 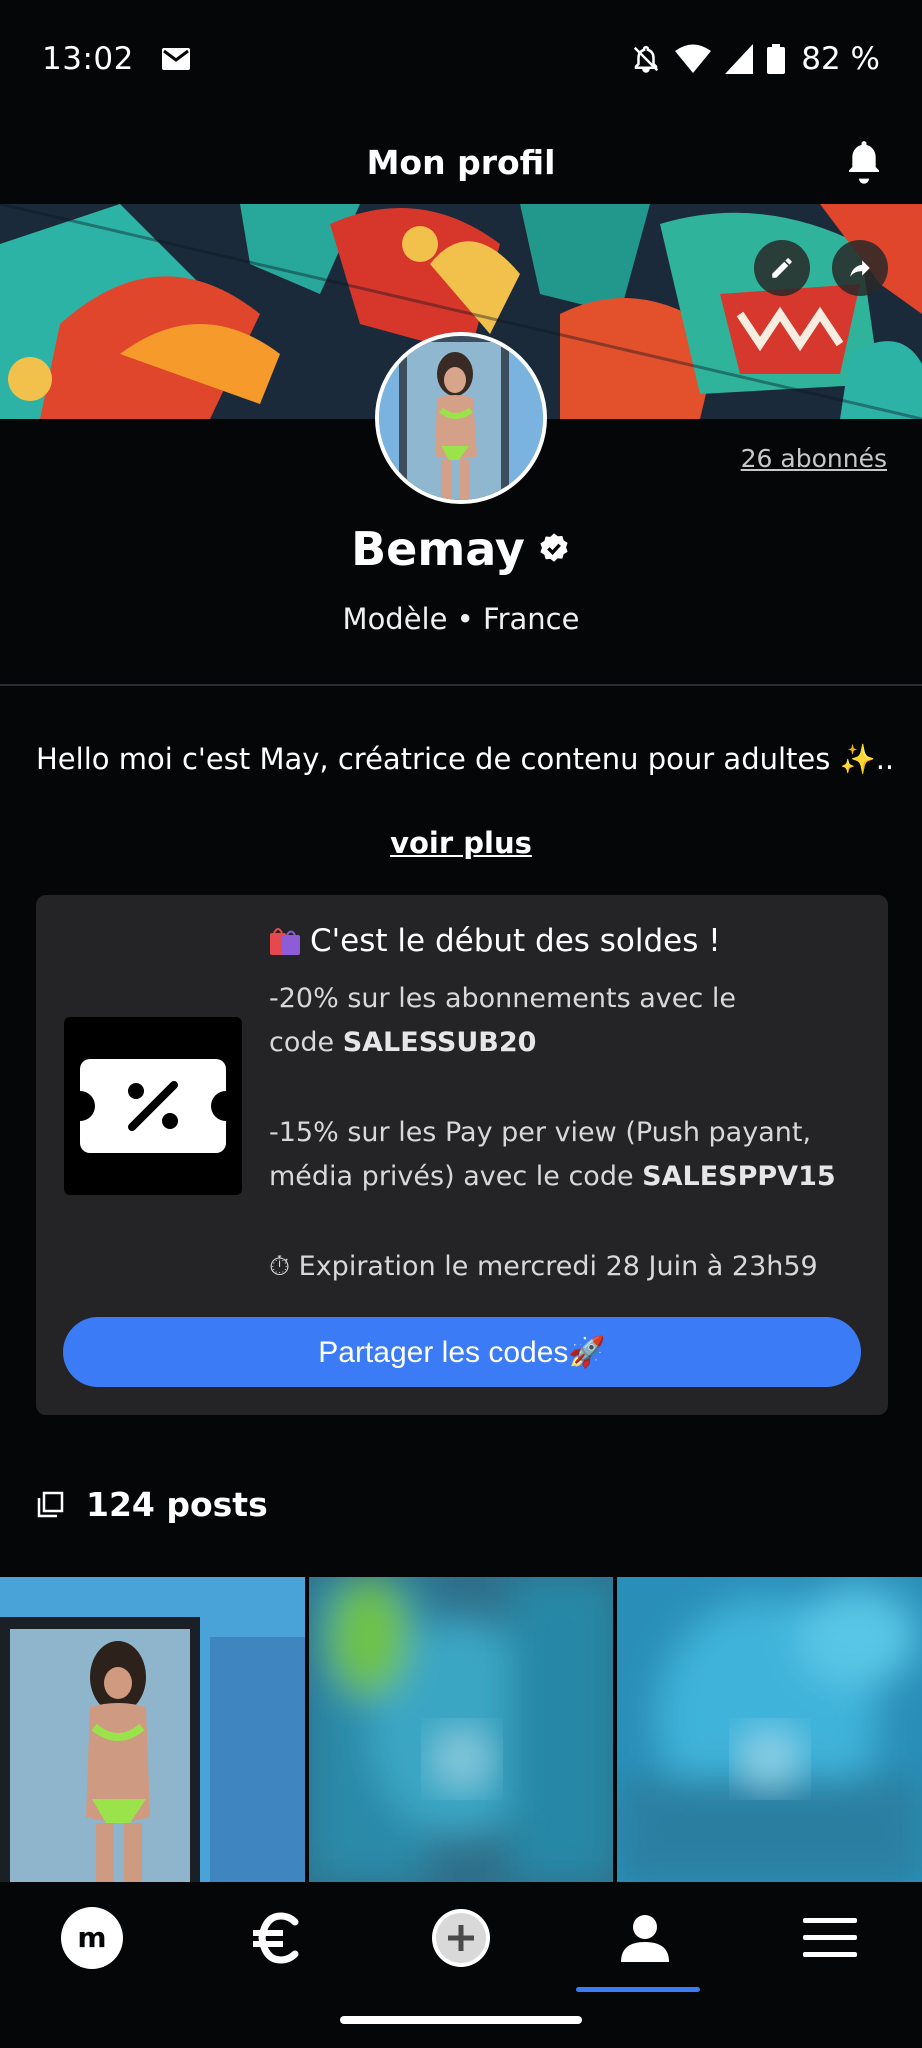 I want to click on euro-icon, so click(x=275, y=1938).